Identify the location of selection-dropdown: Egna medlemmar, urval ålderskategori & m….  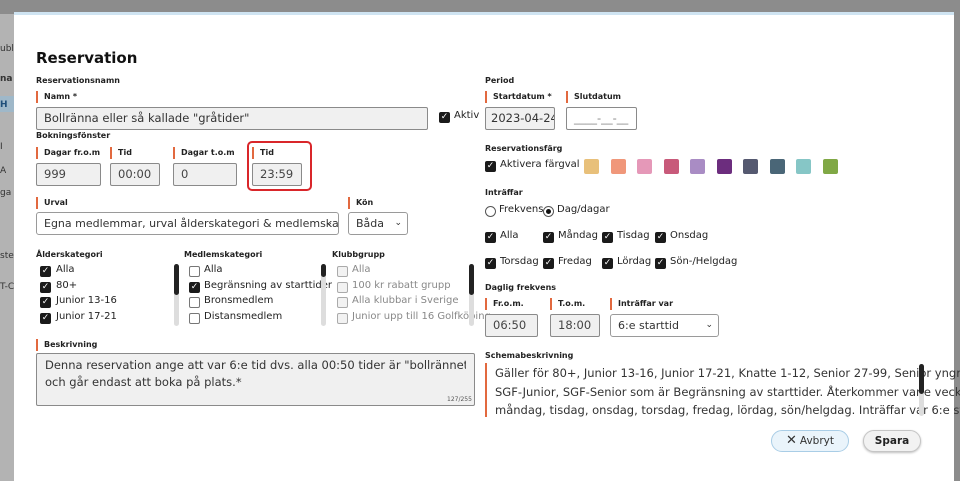
(187, 223).